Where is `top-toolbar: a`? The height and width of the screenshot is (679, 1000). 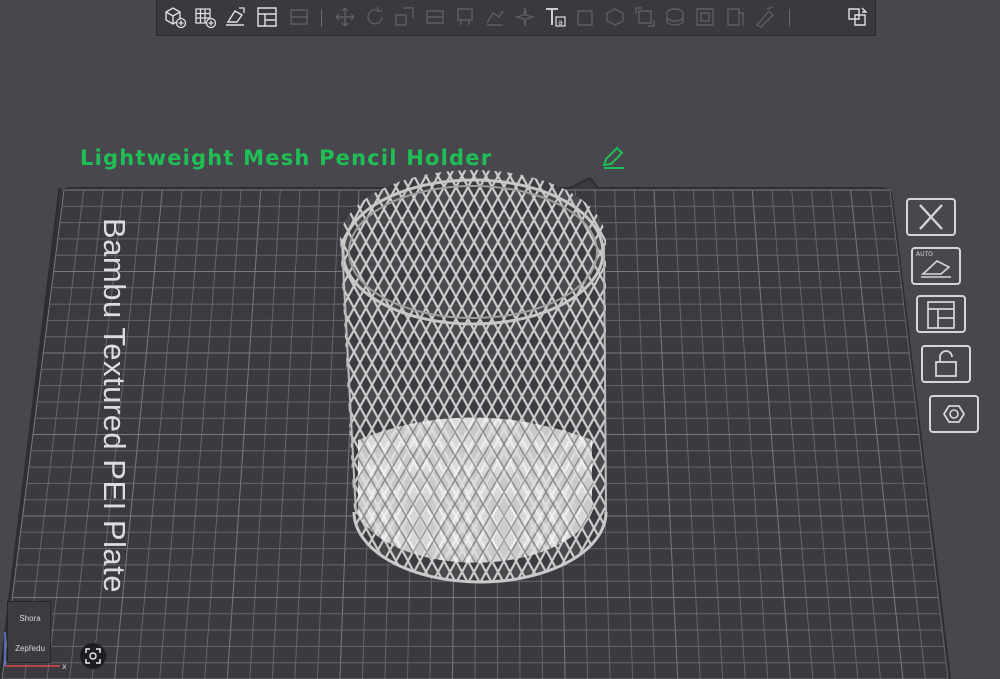
top-toolbar: a is located at coordinates (516, 18).